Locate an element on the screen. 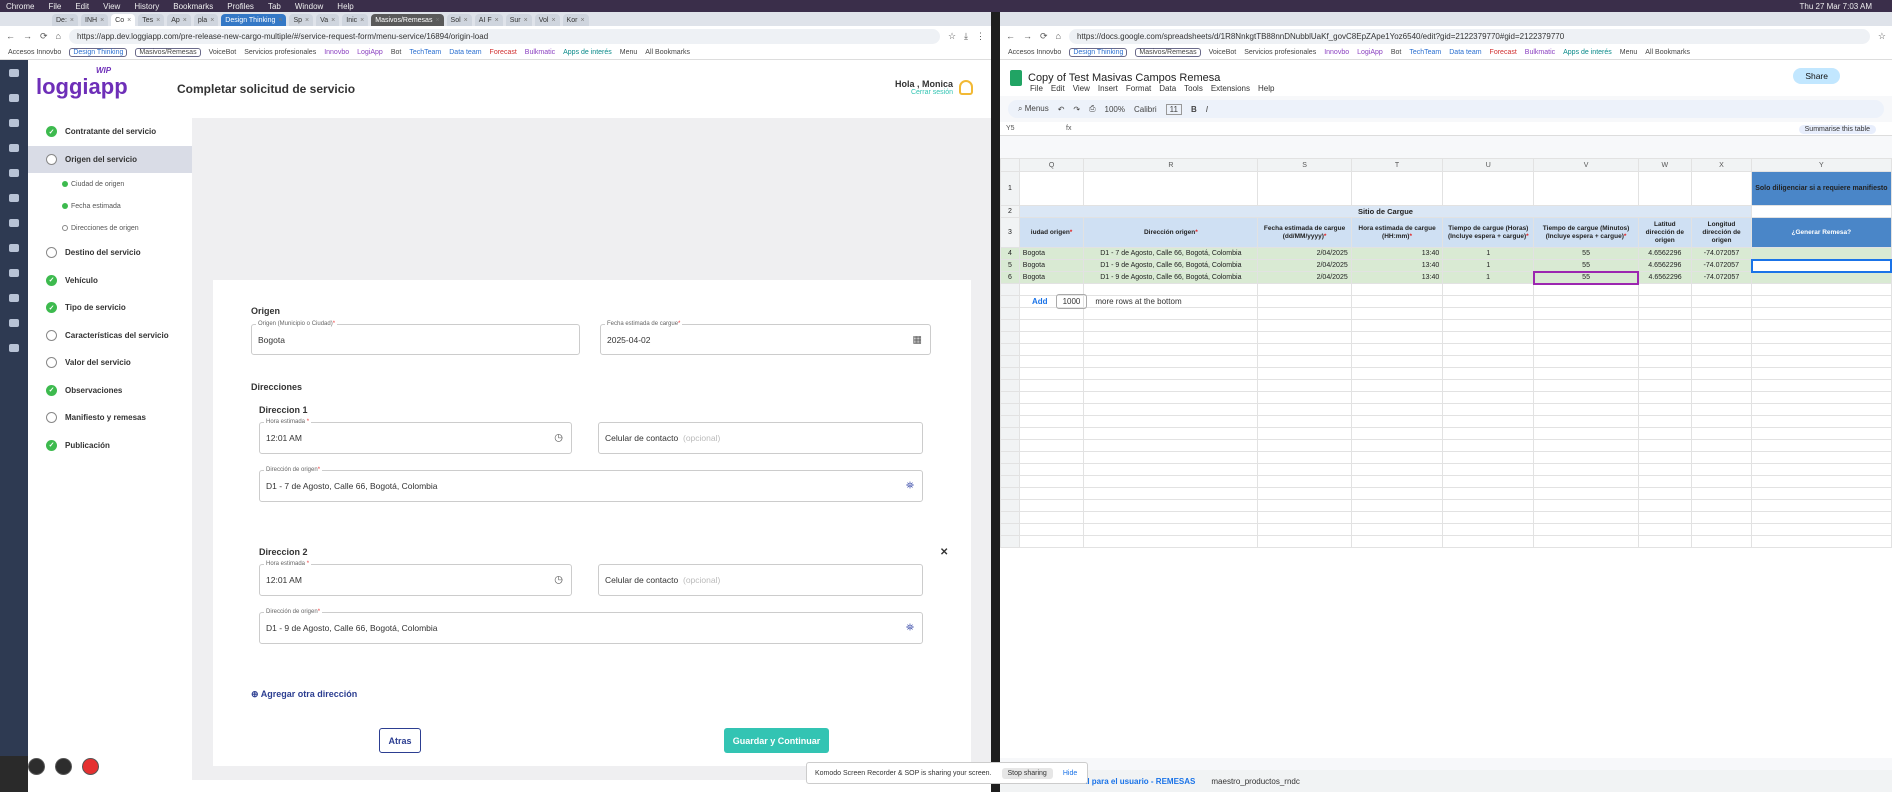  corner-cell is located at coordinates (1010, 165).